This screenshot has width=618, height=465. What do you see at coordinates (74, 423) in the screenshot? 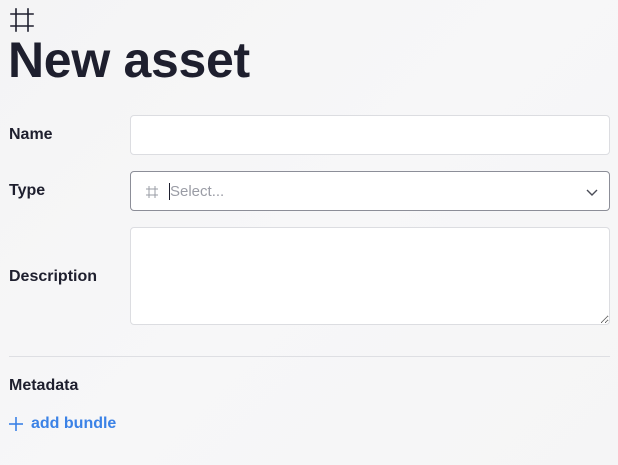
I see `add-bundle-label: add bundle` at bounding box center [74, 423].